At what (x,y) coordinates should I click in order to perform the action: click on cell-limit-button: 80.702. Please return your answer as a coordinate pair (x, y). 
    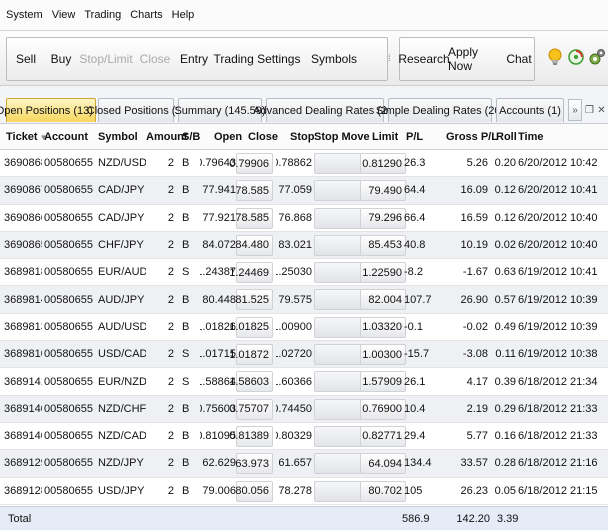
    Looking at the image, I should click on (383, 491).